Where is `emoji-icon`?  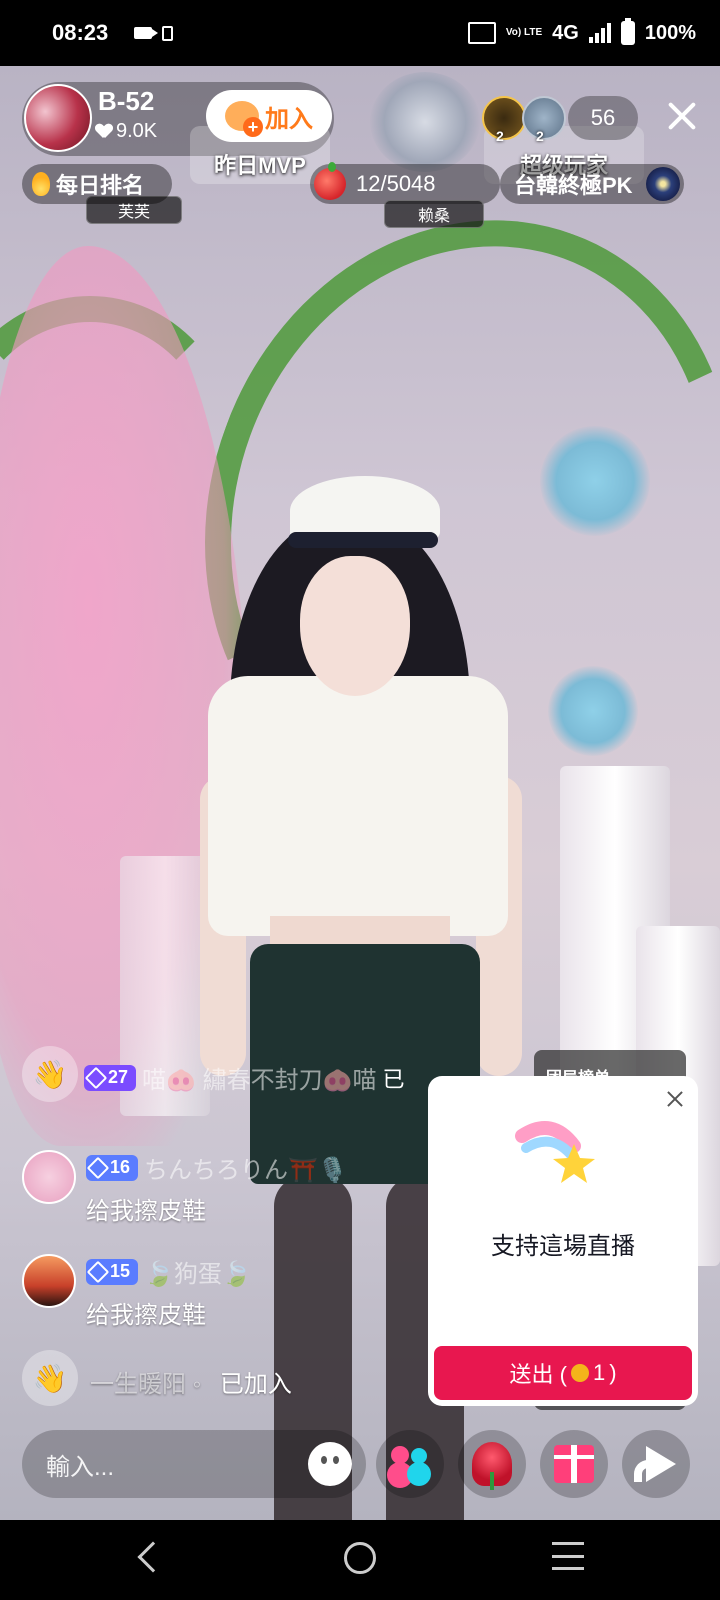 emoji-icon is located at coordinates (330, 1464).